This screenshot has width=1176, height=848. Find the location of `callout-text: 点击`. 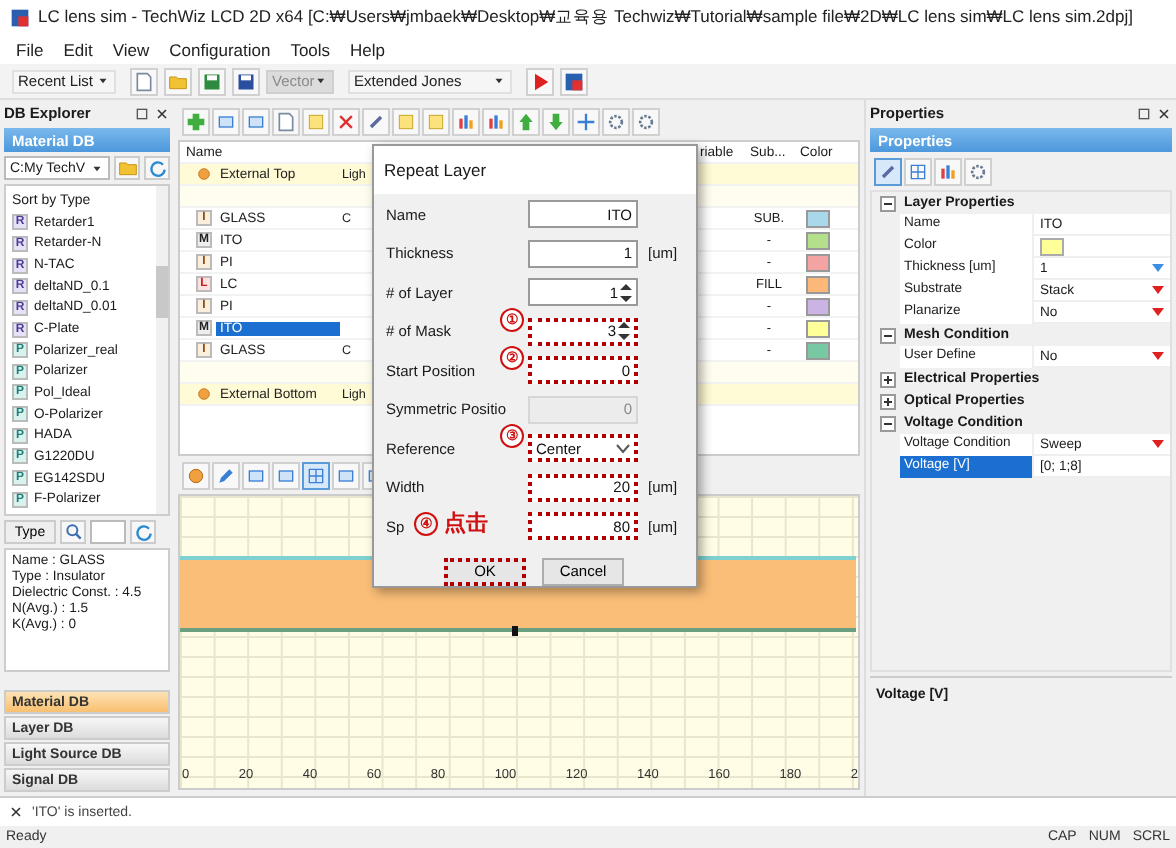

callout-text: 点击 is located at coordinates (466, 523).